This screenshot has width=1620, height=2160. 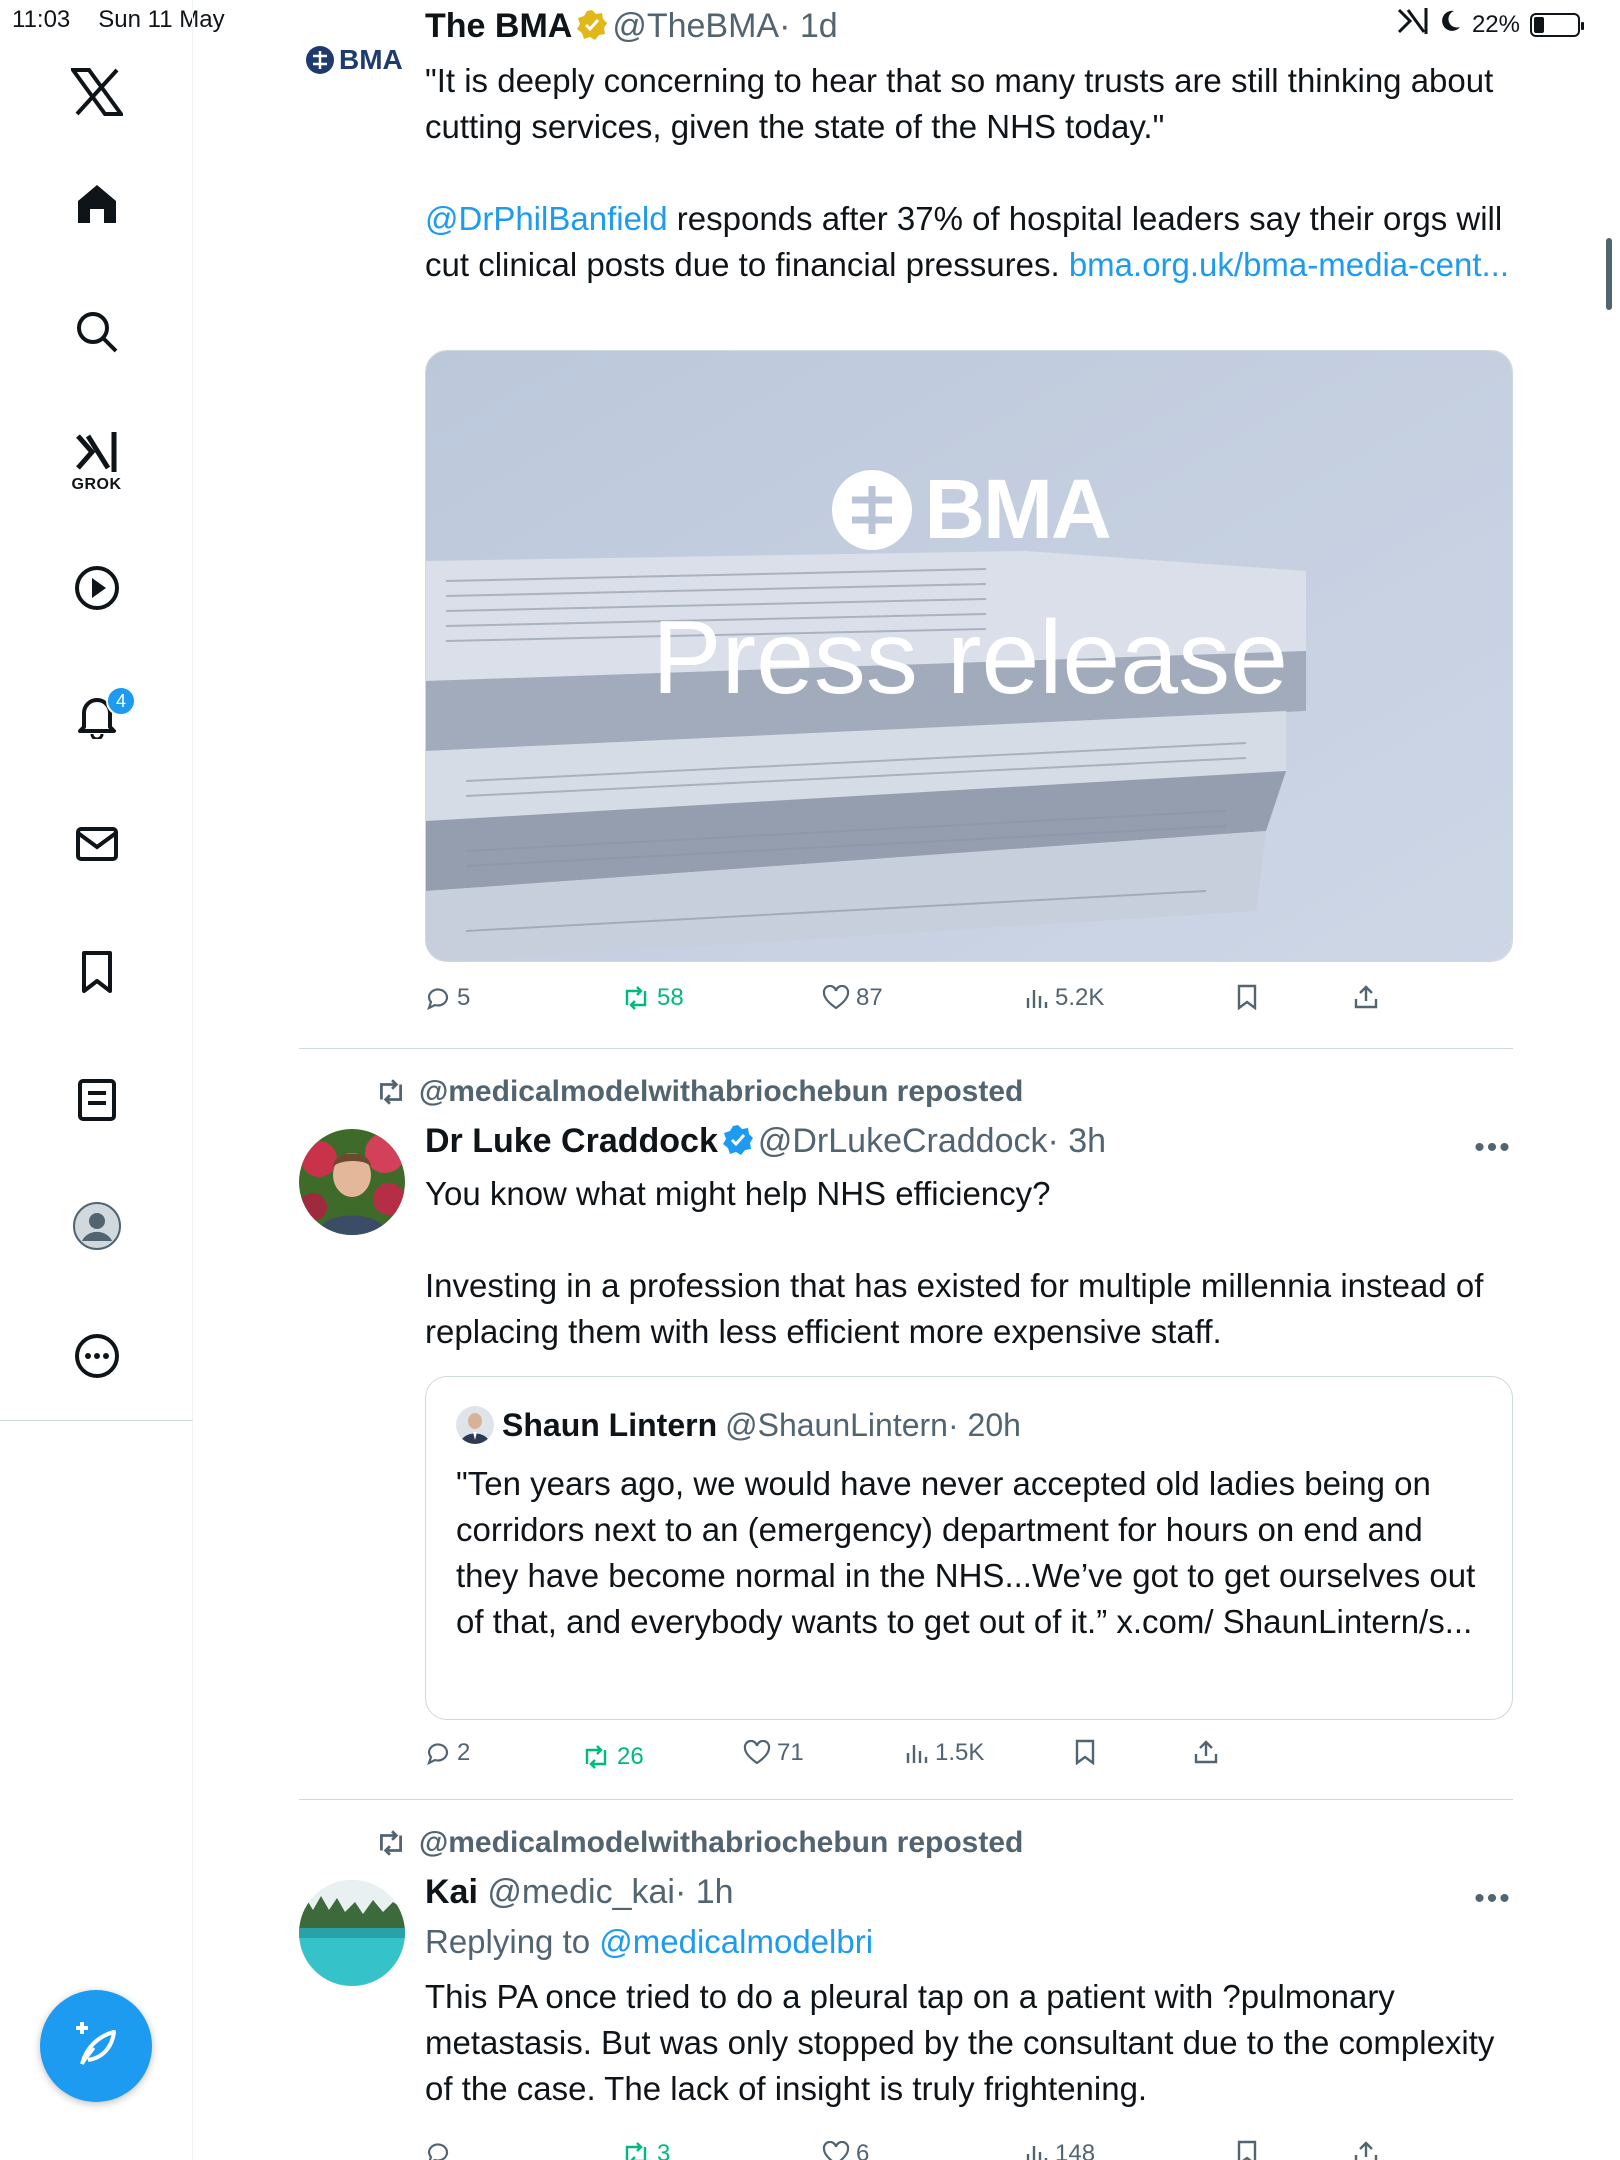 What do you see at coordinates (581, 1892) in the screenshot?
I see `author-handle: @medic_kai` at bounding box center [581, 1892].